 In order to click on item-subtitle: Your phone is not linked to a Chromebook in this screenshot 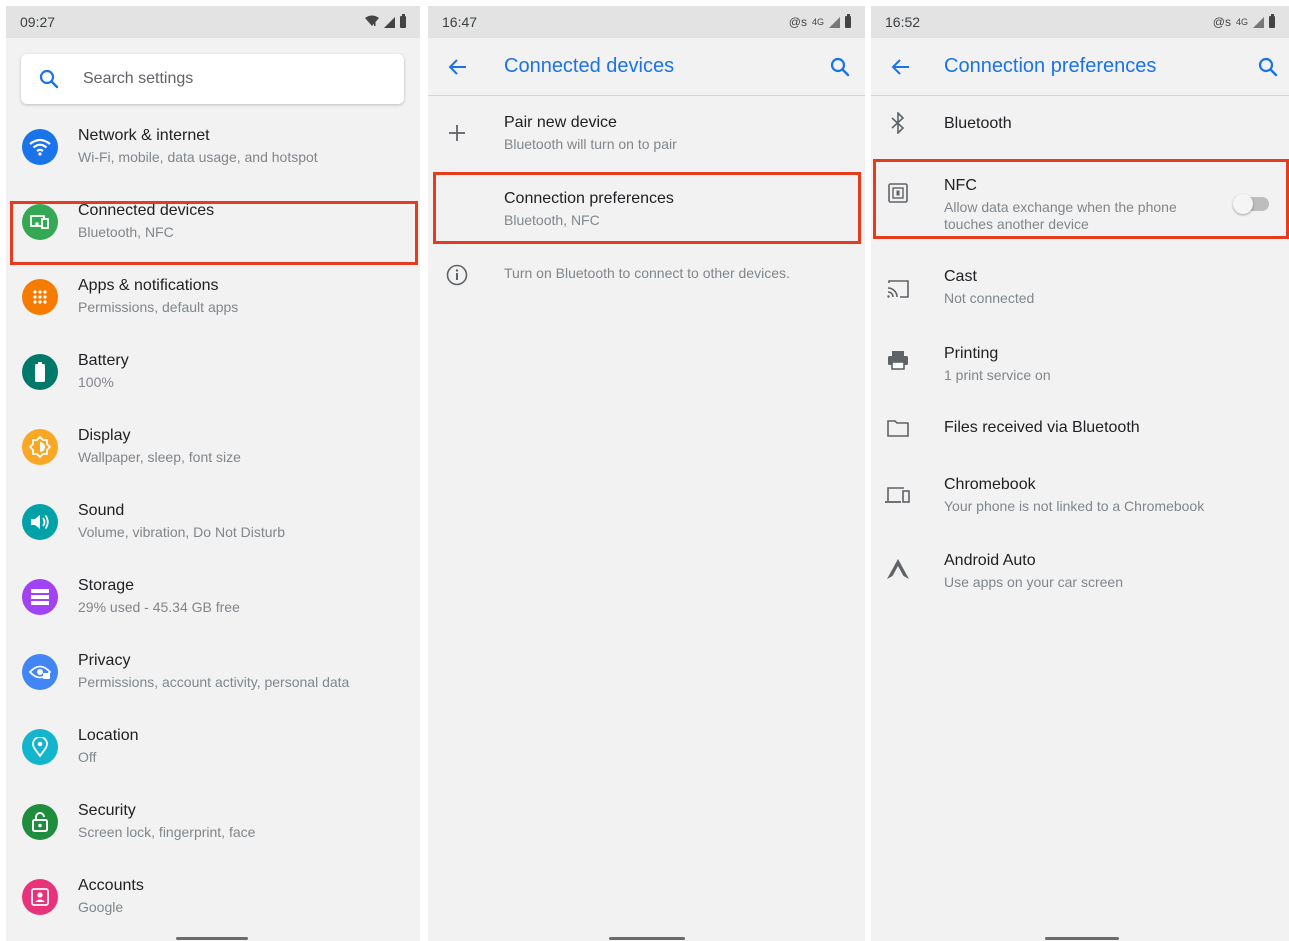, I will do `click(1074, 506)`.